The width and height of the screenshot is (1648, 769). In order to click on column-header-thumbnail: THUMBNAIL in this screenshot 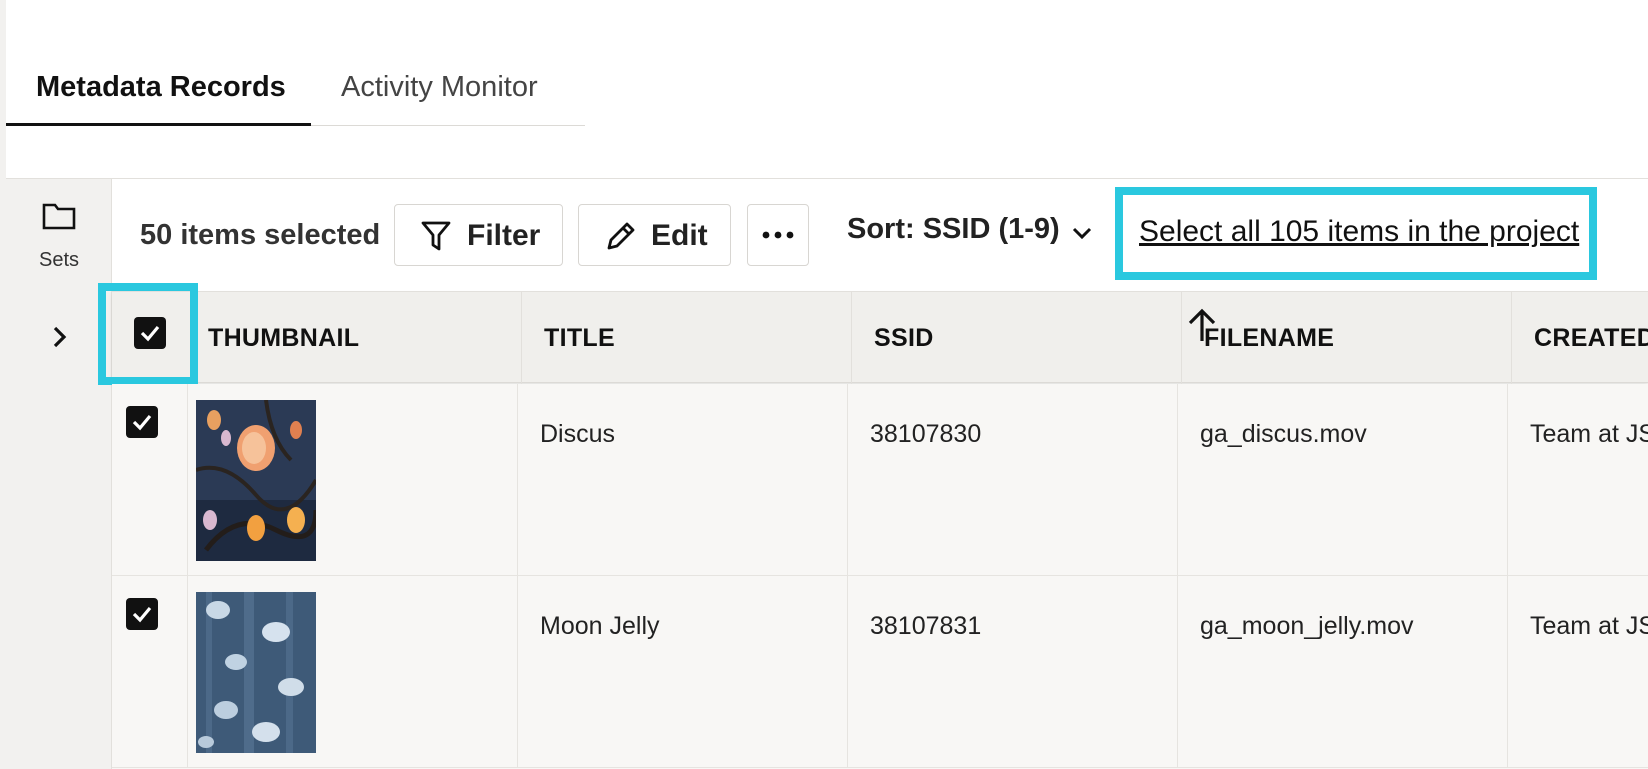, I will do `click(357, 338)`.